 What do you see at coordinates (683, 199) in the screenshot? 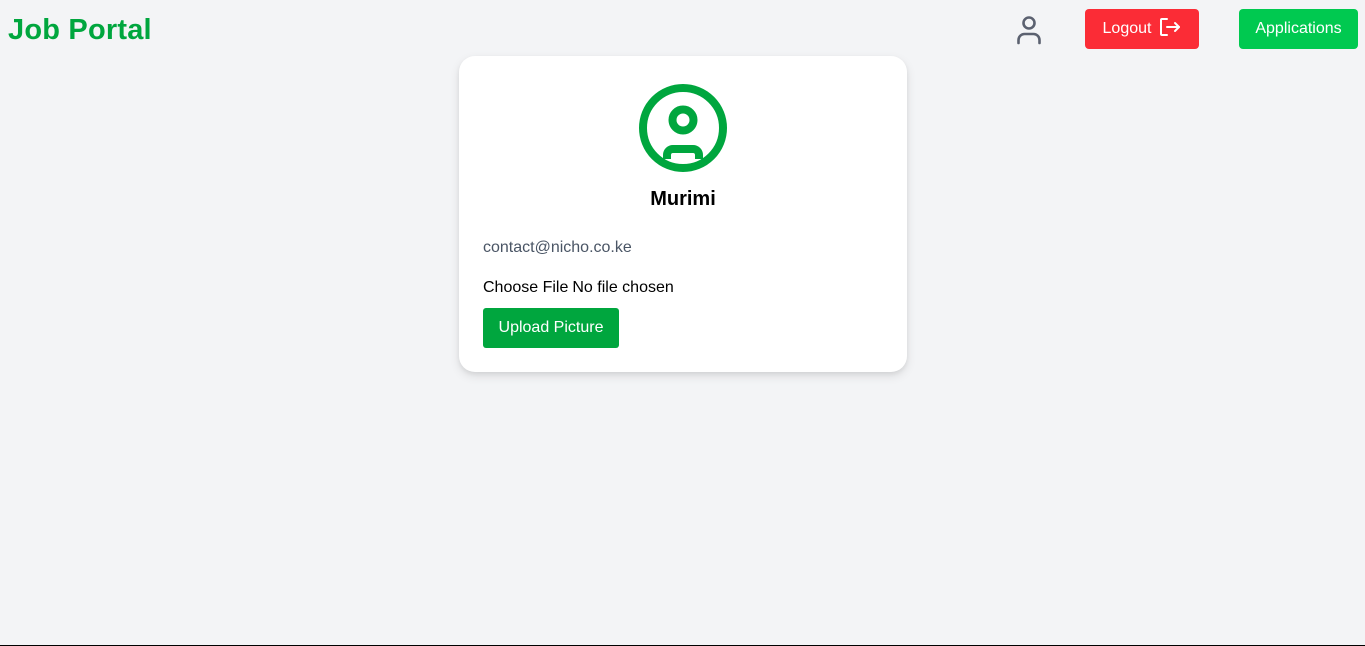
I see `profile-name: Murimi` at bounding box center [683, 199].